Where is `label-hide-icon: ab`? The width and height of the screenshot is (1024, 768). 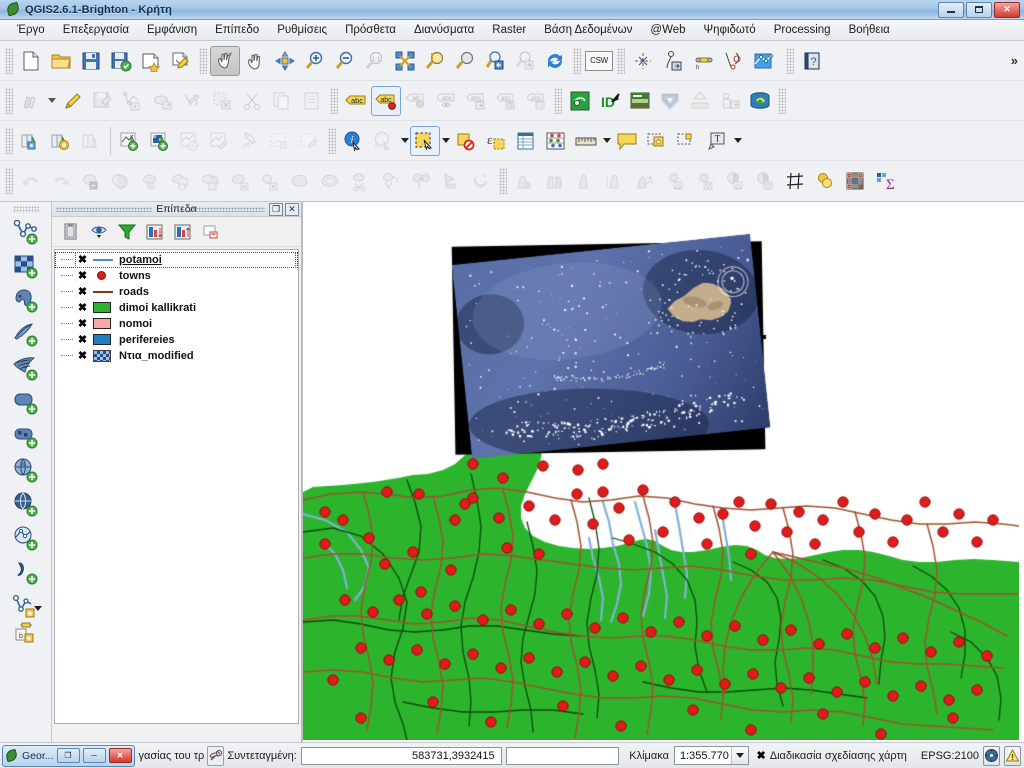
label-hide-icon: ab is located at coordinates (416, 101).